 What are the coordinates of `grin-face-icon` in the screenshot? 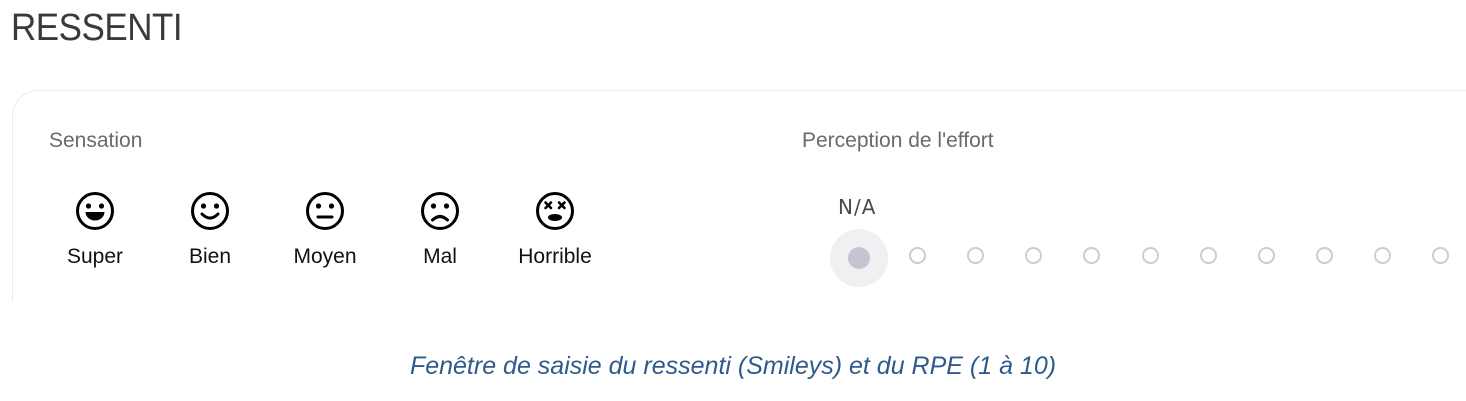 It's located at (95, 211).